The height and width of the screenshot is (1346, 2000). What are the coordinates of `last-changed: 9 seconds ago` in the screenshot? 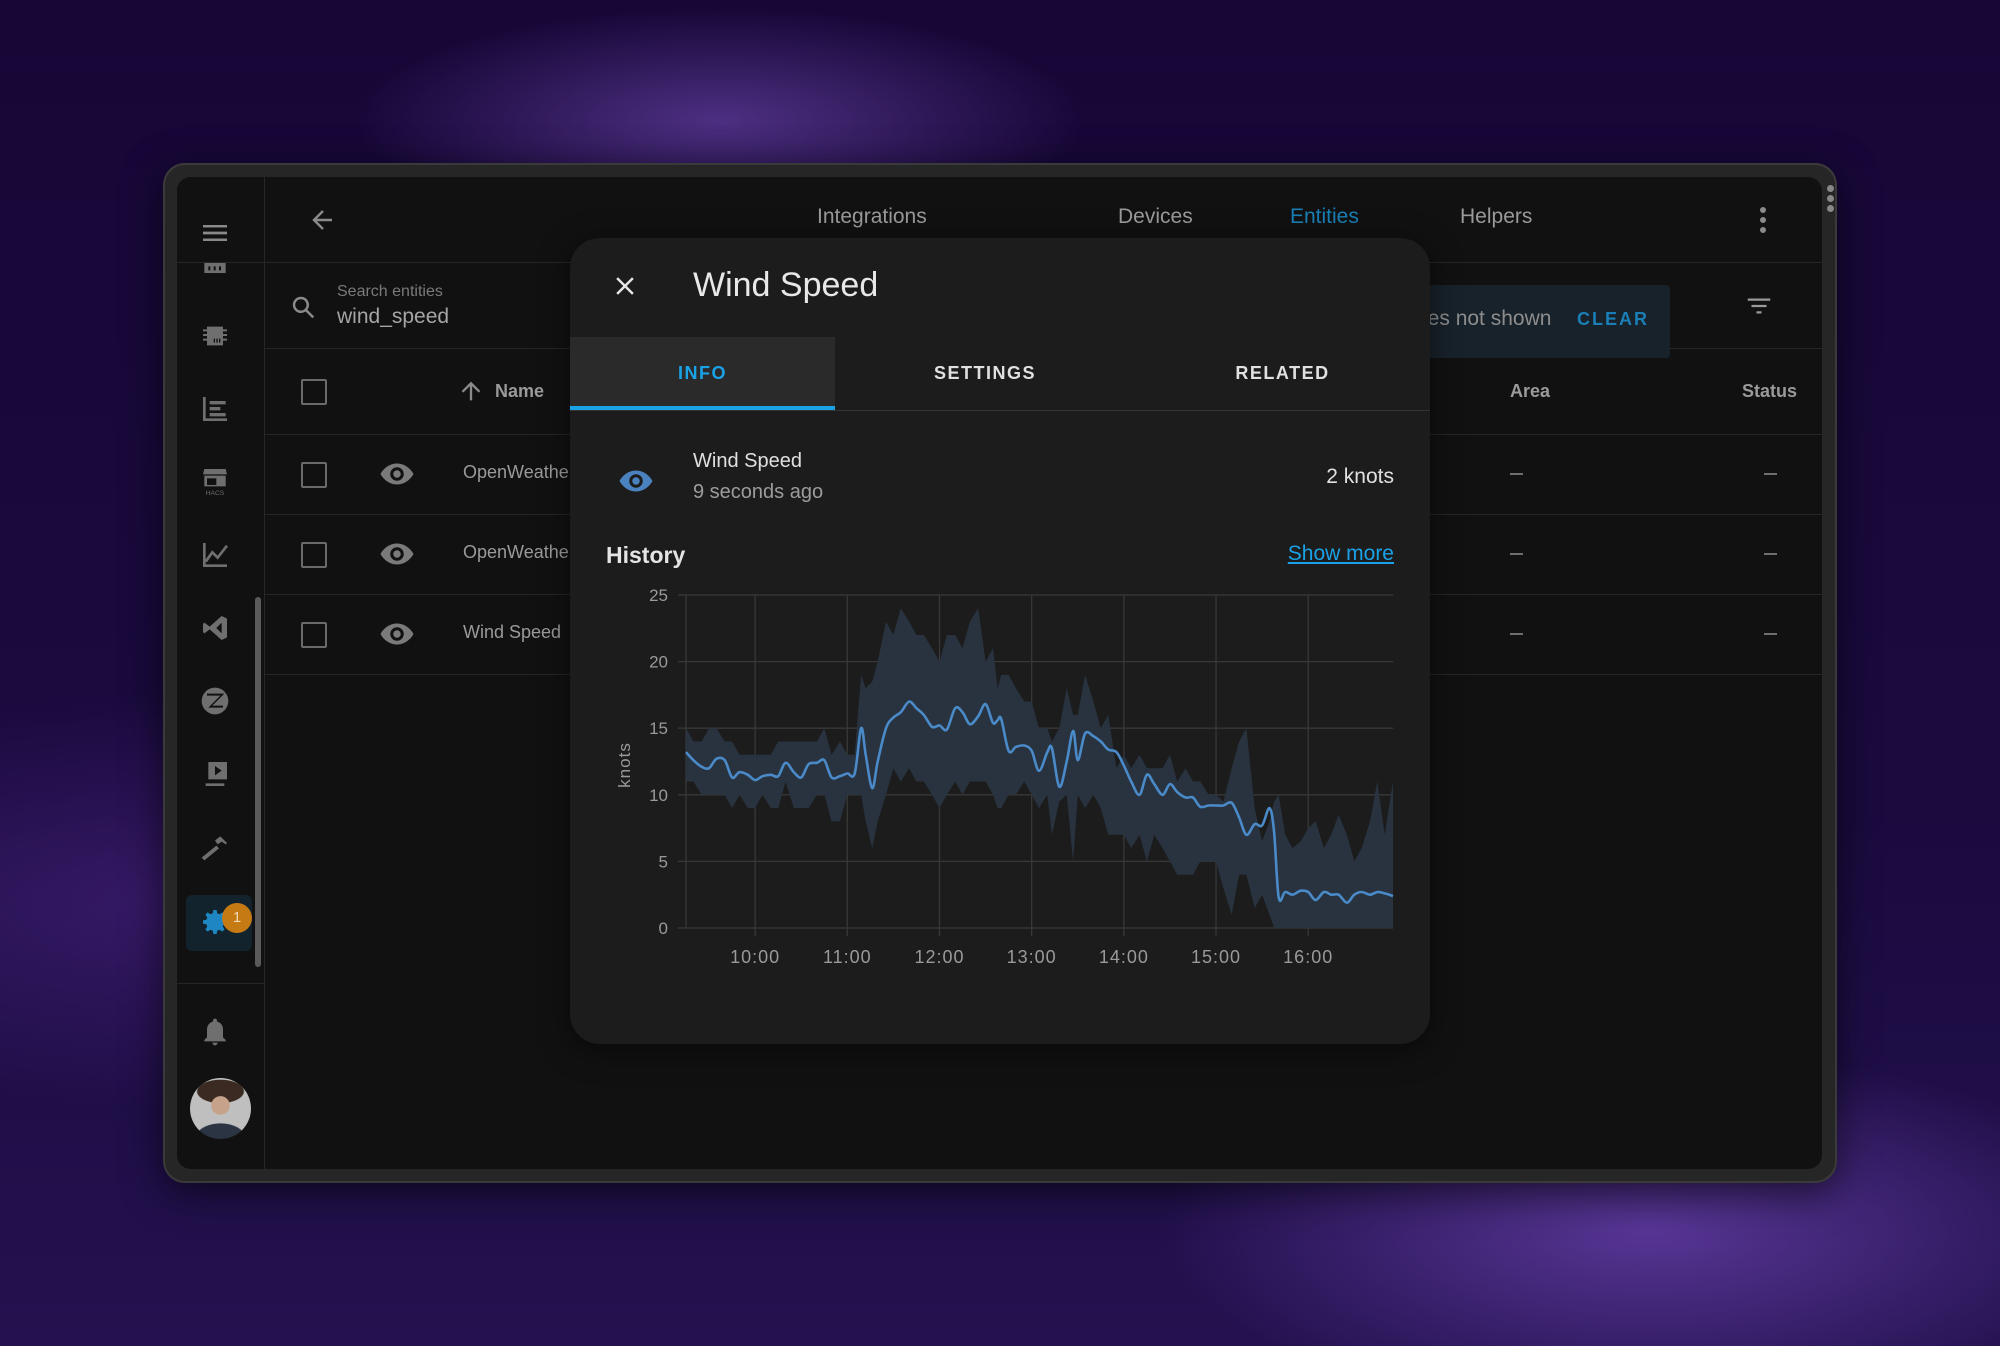 It's located at (758, 492).